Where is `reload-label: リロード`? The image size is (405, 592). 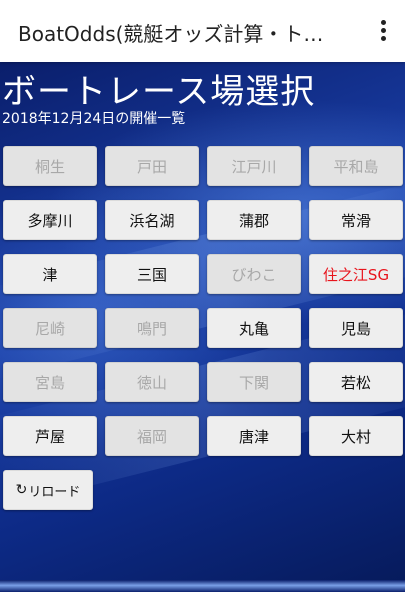 reload-label: リロード is located at coordinates (54, 492).